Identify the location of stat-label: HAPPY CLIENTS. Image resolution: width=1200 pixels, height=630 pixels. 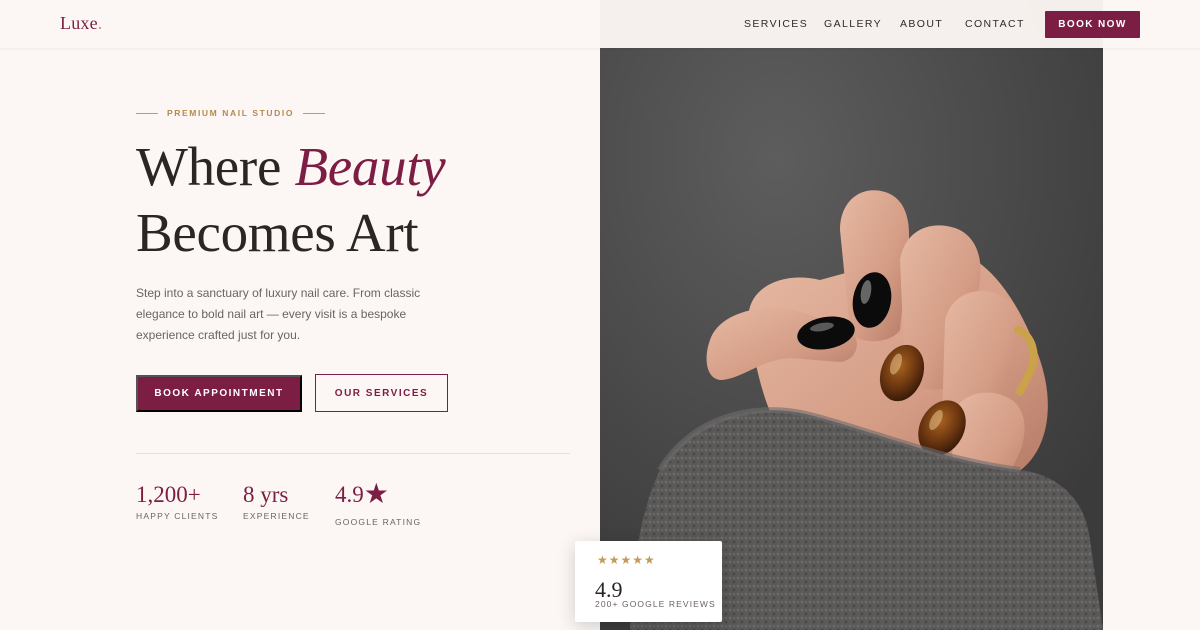
(177, 516).